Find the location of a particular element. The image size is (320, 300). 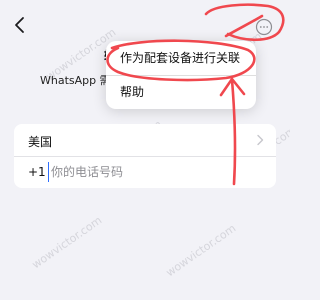

menu-item-label: 作为配套设备进行关联 is located at coordinates (180, 58).